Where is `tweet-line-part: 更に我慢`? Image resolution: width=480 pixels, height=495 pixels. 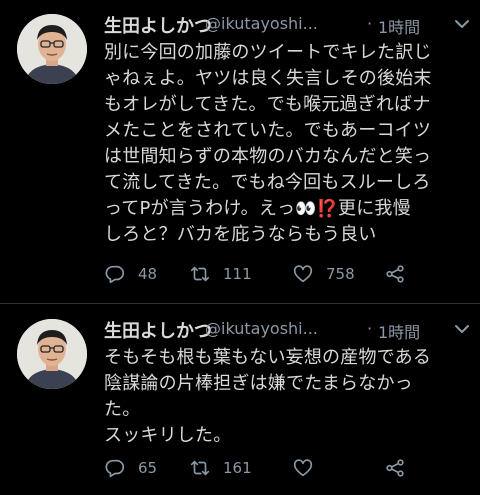
tweet-line-part: 更に我慢 is located at coordinates (374, 208).